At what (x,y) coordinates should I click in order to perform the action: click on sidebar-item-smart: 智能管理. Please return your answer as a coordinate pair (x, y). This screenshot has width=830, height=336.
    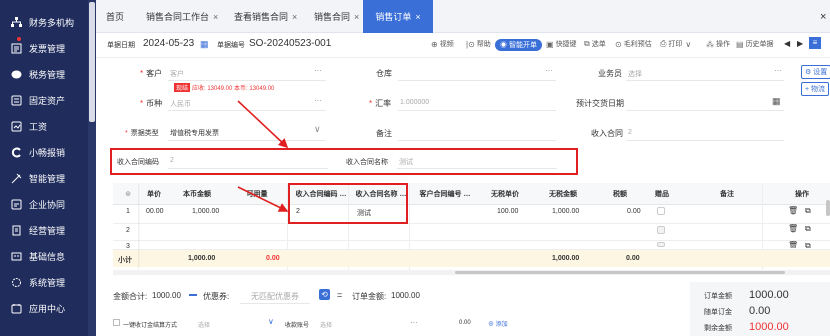
    Looking at the image, I should click on (48, 178).